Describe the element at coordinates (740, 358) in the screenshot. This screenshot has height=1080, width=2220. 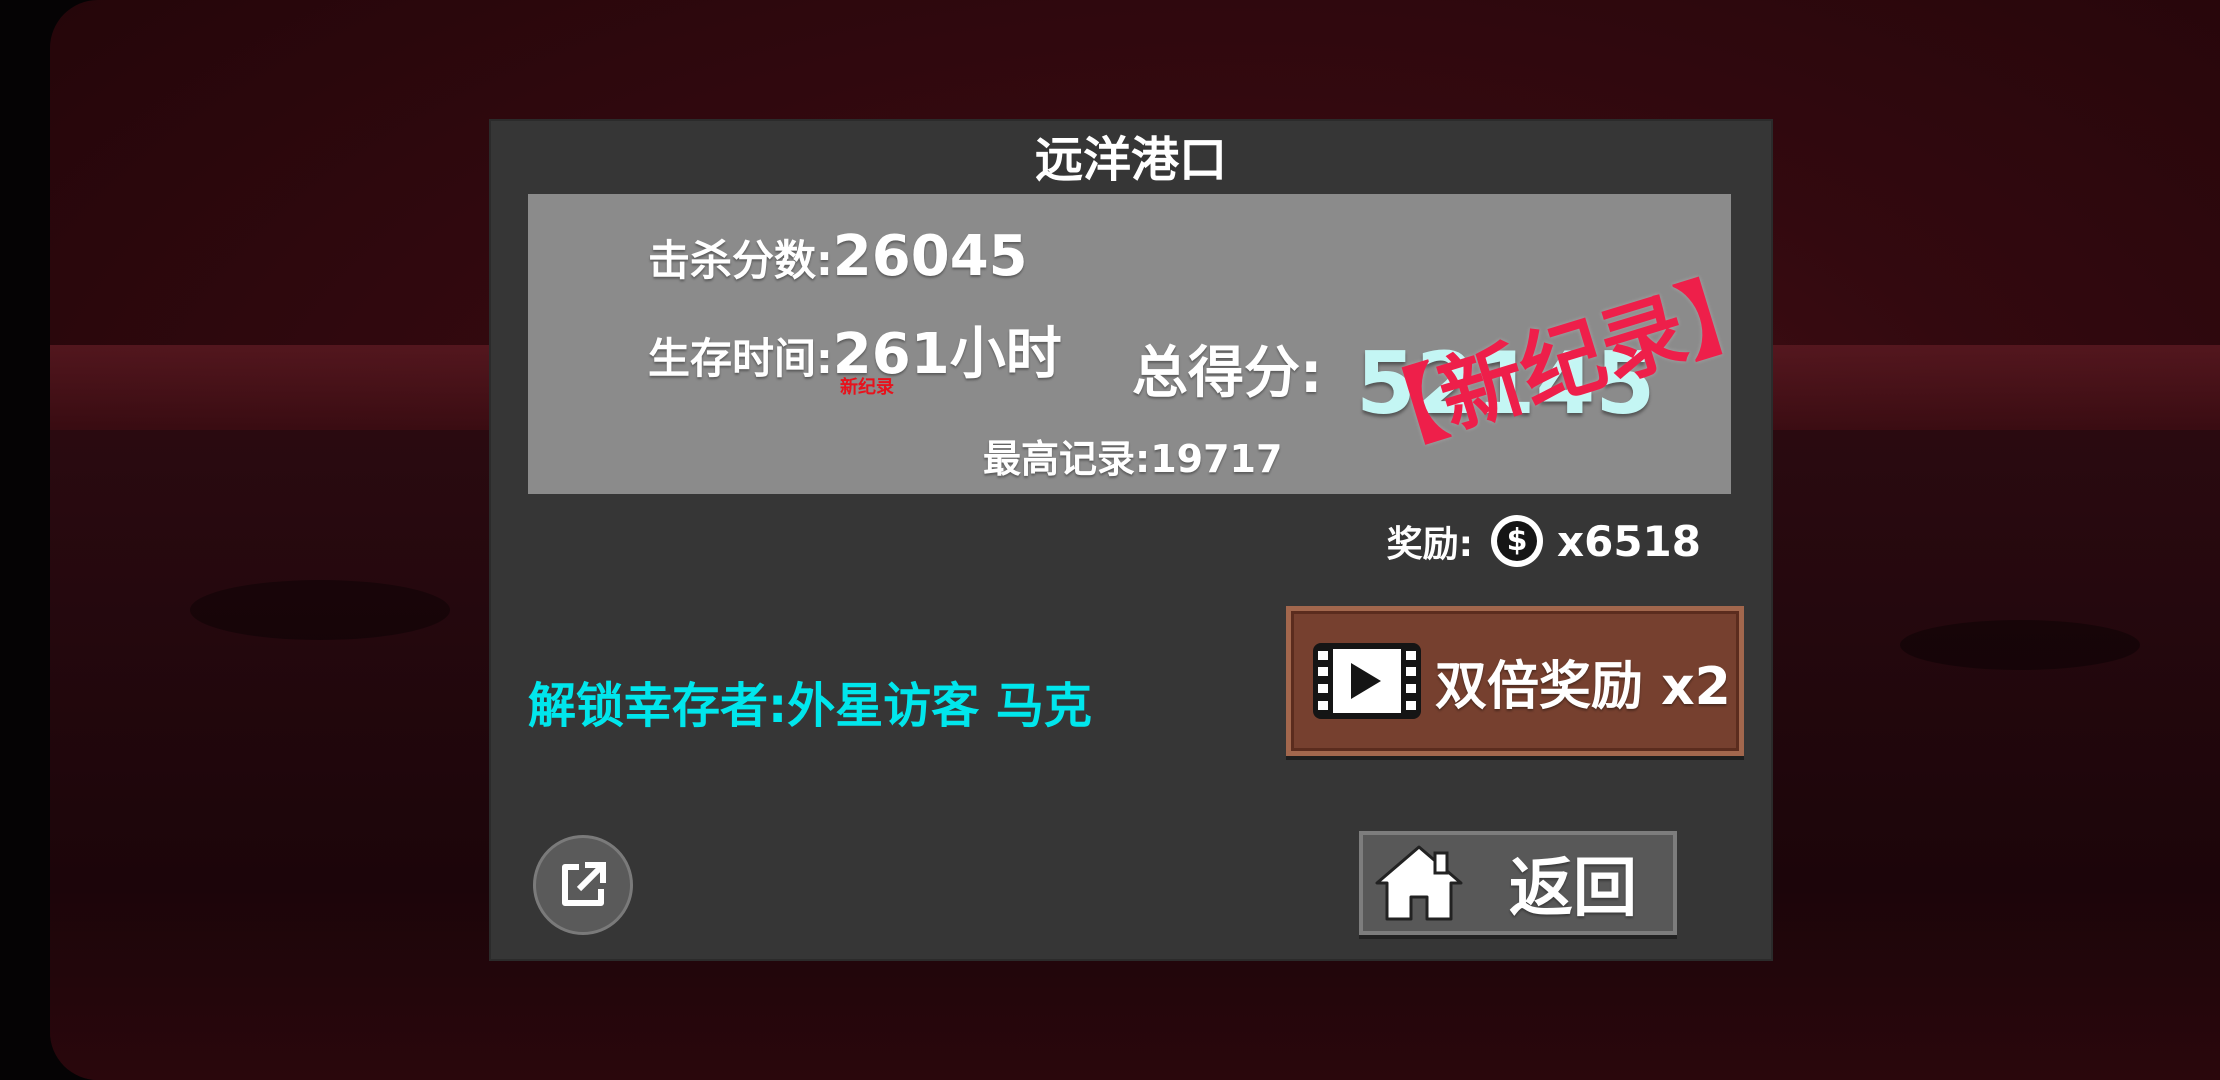
I see `survival-time-label: 生存时间:` at that location.